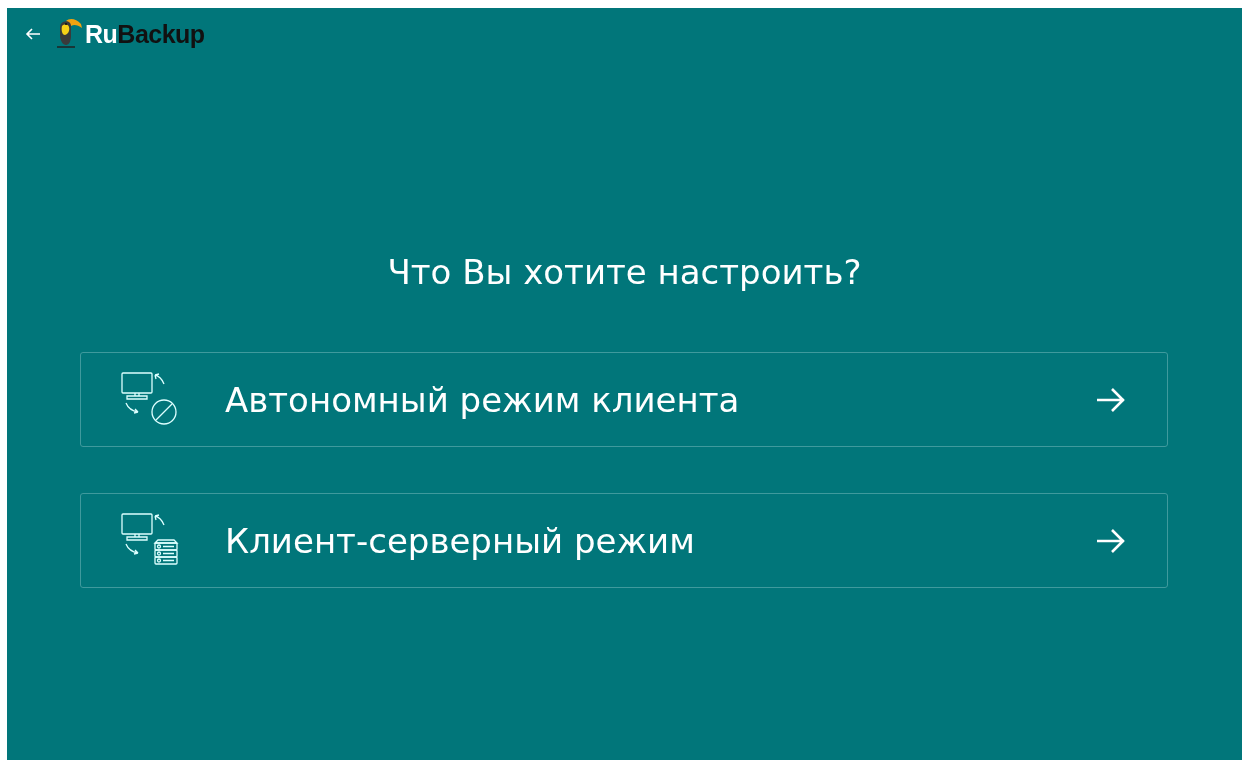  Describe the element at coordinates (624, 272) in the screenshot. I see `page-heading: Что Вы хотите настроить?` at that location.